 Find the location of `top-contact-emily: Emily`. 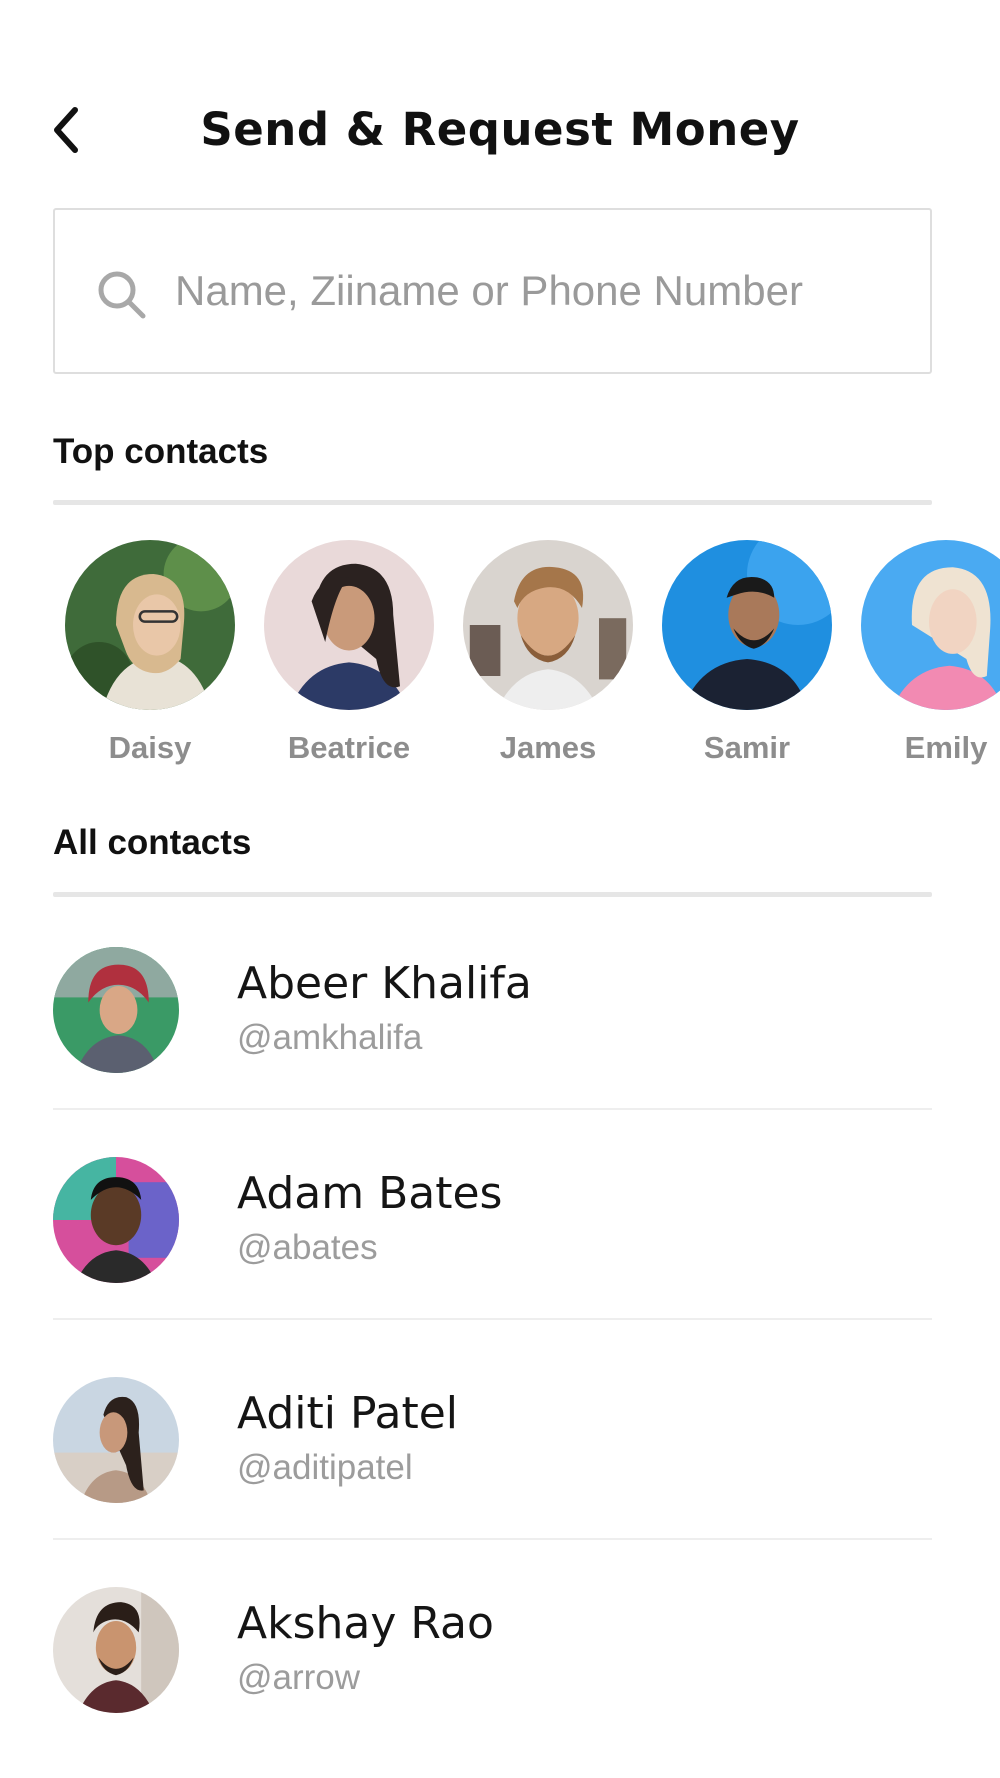

top-contact-emily: Emily is located at coordinates (922, 660).